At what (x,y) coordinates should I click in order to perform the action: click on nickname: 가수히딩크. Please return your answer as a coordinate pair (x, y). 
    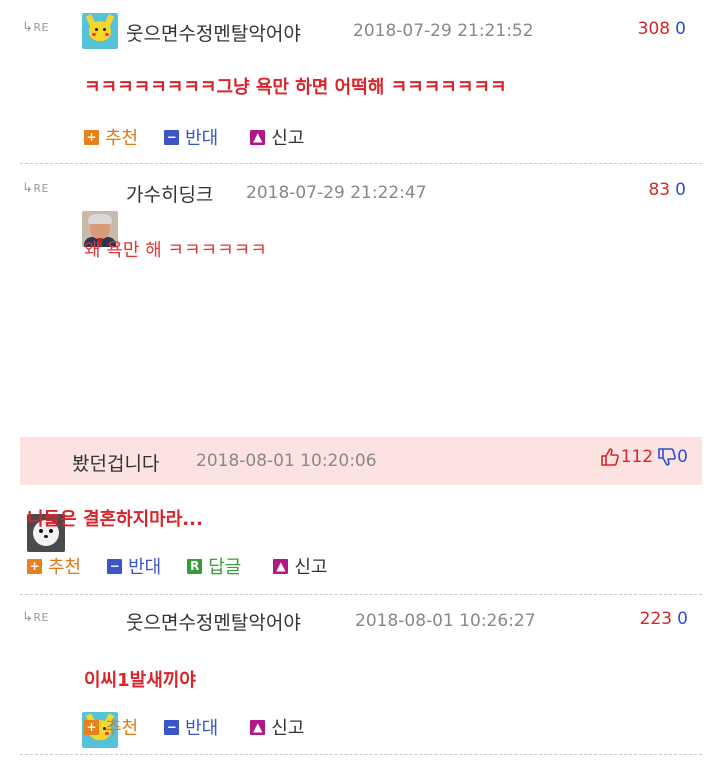
    Looking at the image, I should click on (169, 193).